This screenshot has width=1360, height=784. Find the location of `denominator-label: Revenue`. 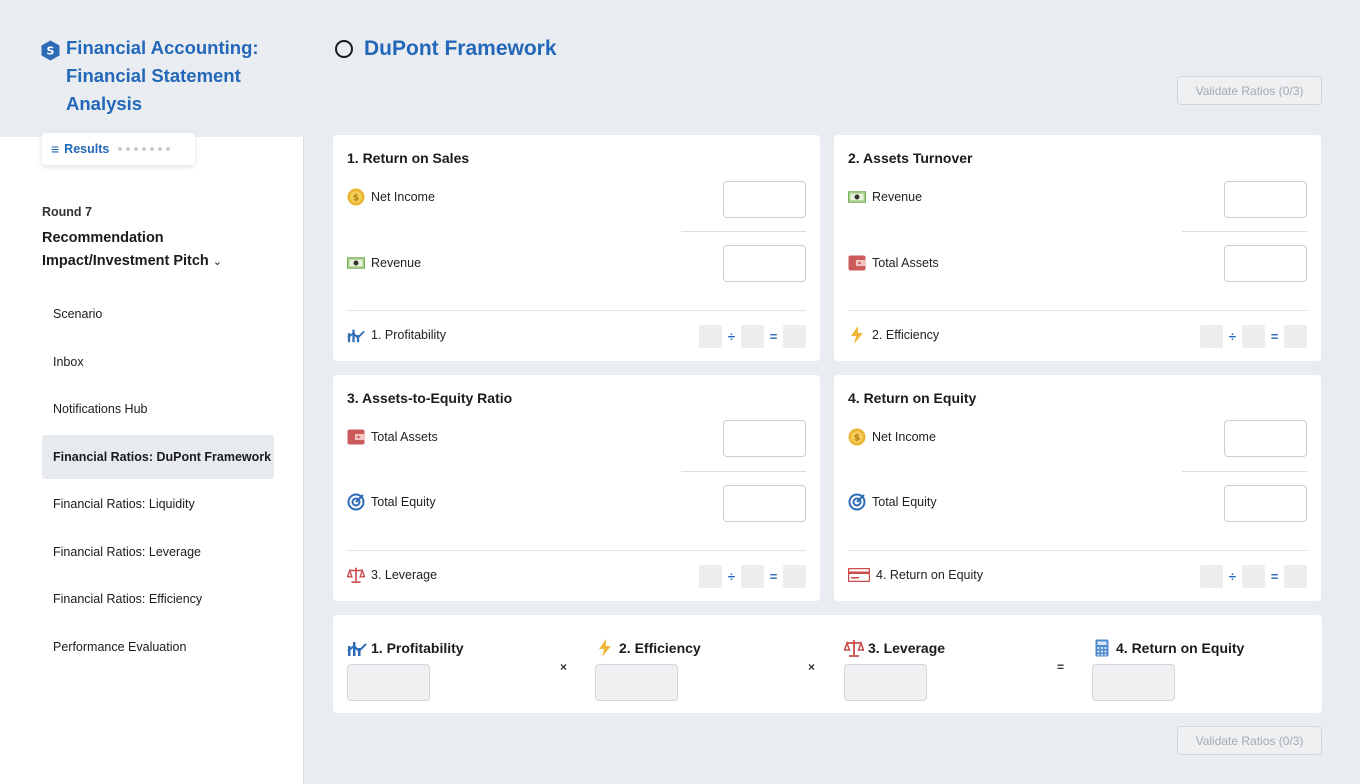

denominator-label: Revenue is located at coordinates (384, 263).